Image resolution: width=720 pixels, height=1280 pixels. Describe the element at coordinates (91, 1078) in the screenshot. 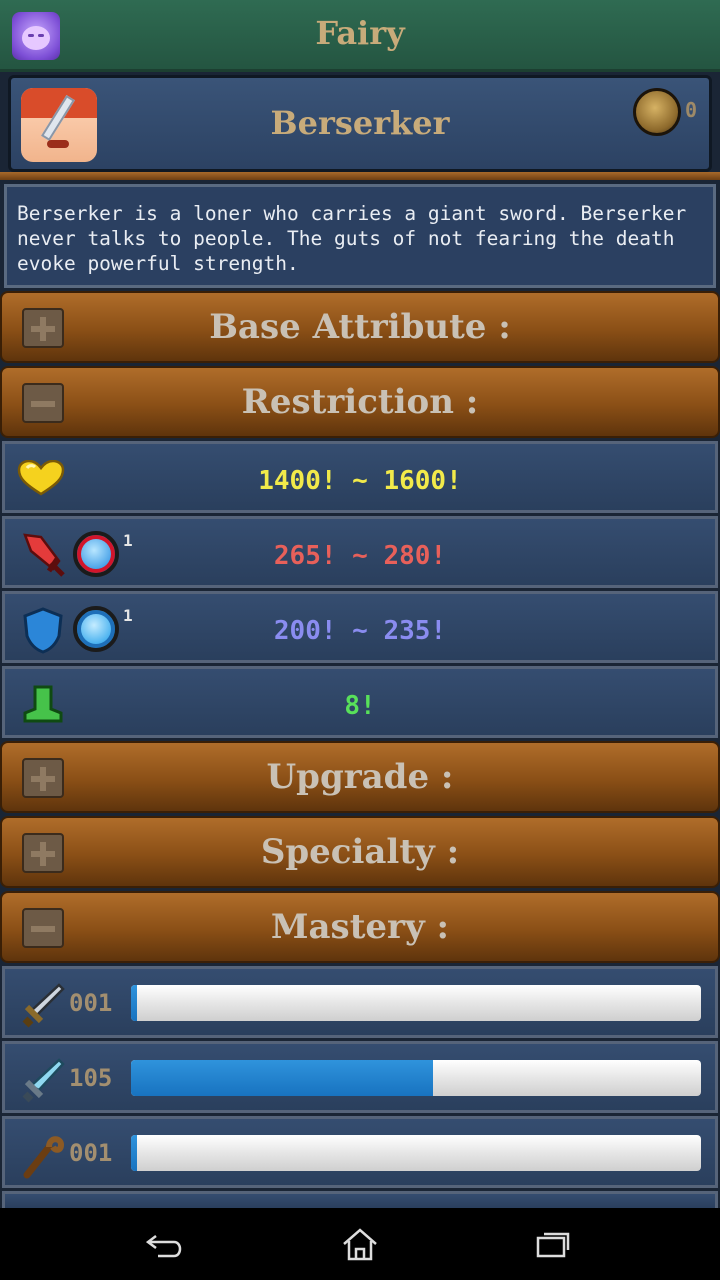

I see `mastery-level: 105` at that location.